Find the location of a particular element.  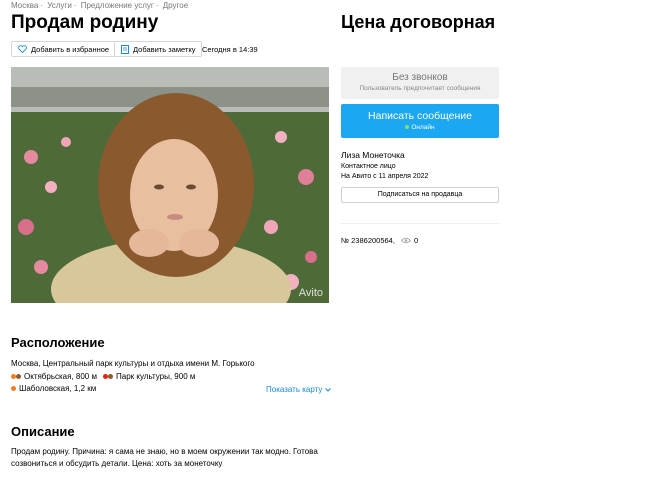

views-count: 0 is located at coordinates (416, 240).